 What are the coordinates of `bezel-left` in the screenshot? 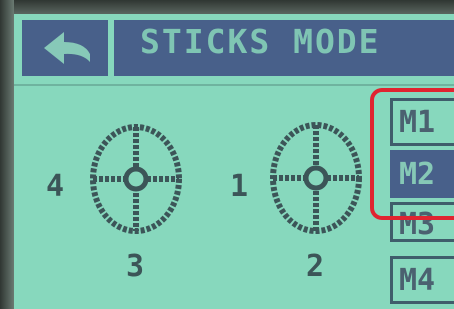 It's located at (7, 154).